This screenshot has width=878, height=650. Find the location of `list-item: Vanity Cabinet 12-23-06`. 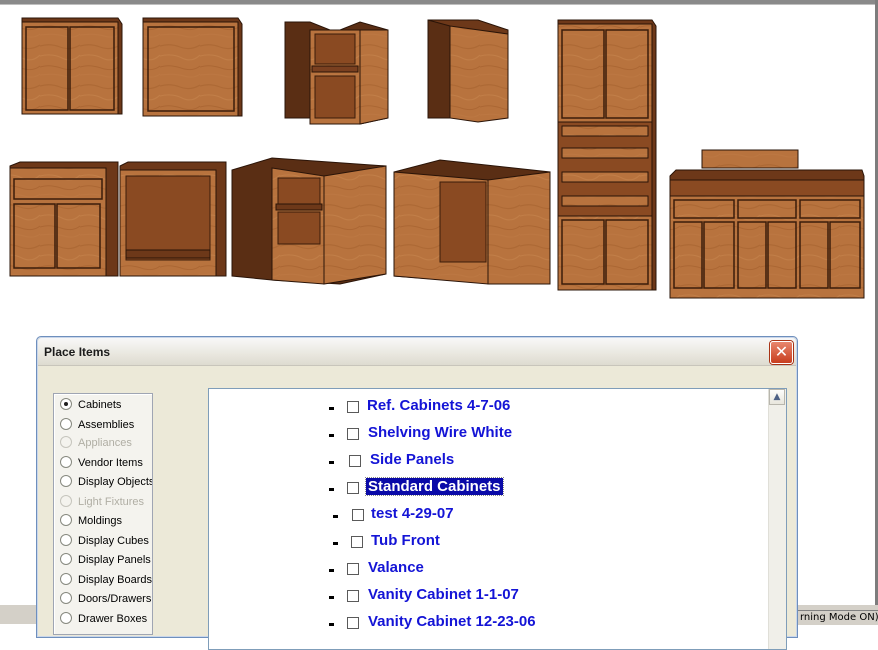

list-item: Vanity Cabinet 12-23-06 is located at coordinates (479, 624).